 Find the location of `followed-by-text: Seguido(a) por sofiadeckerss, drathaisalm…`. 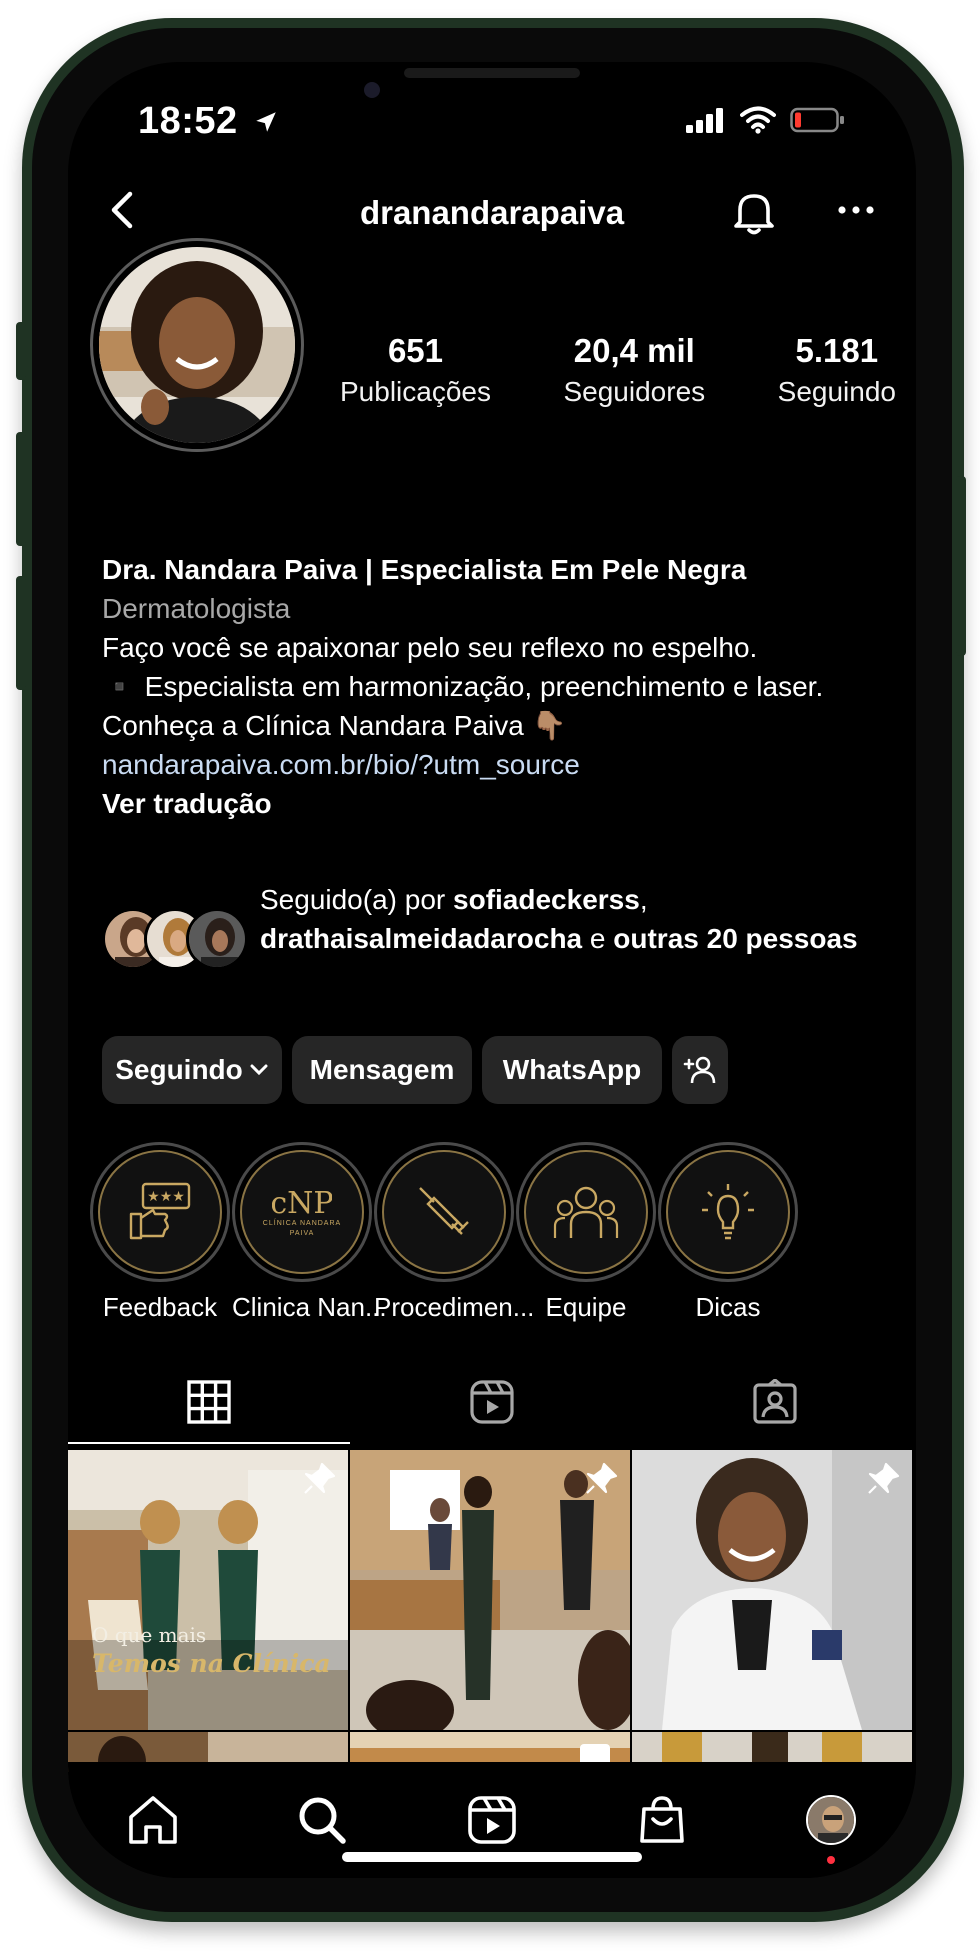

followed-by-text: Seguido(a) por sofiadeckerss, drathaisalm… is located at coordinates (559, 919).